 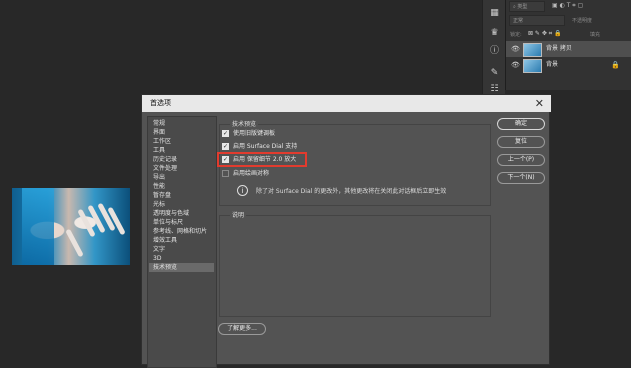 I want to click on category-item: 暂存盘, so click(x=181, y=195).